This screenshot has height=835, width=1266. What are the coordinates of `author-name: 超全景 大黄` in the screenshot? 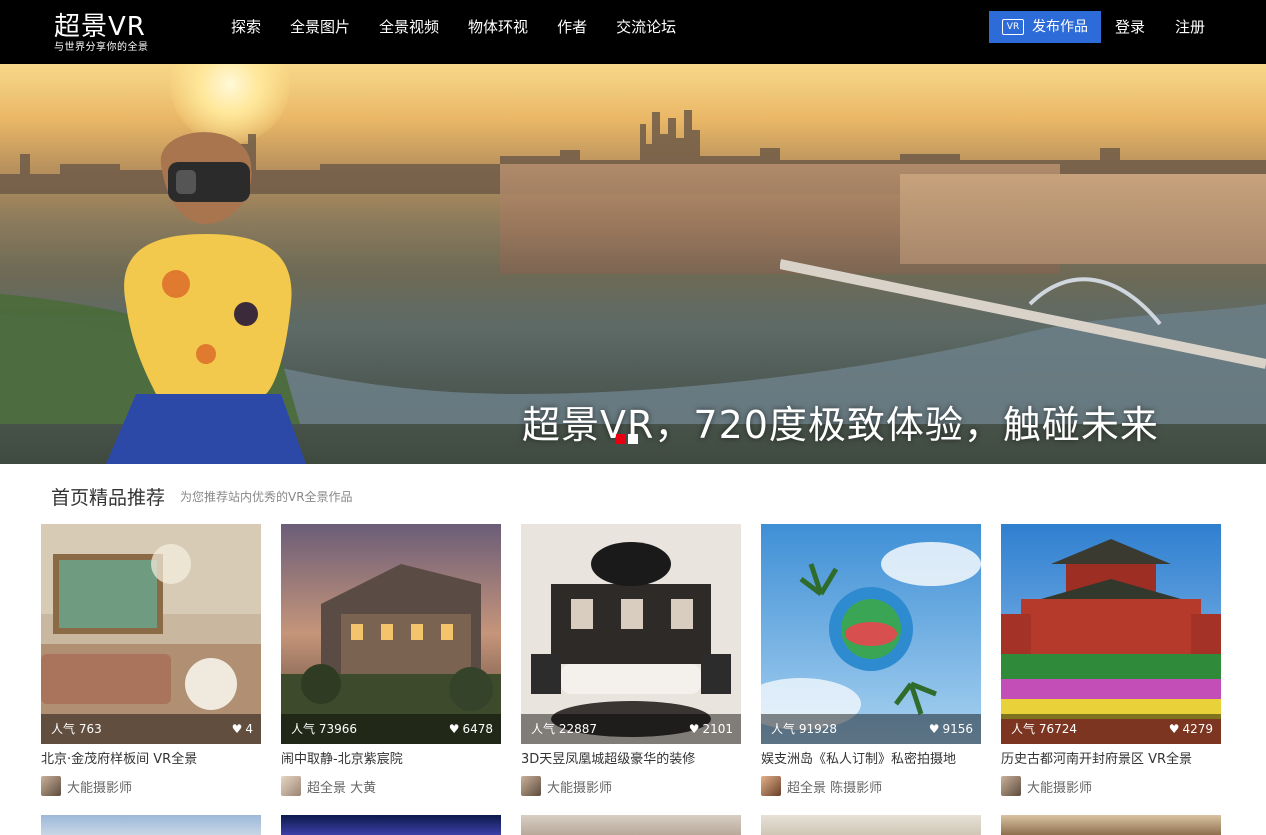 It's located at (342, 788).